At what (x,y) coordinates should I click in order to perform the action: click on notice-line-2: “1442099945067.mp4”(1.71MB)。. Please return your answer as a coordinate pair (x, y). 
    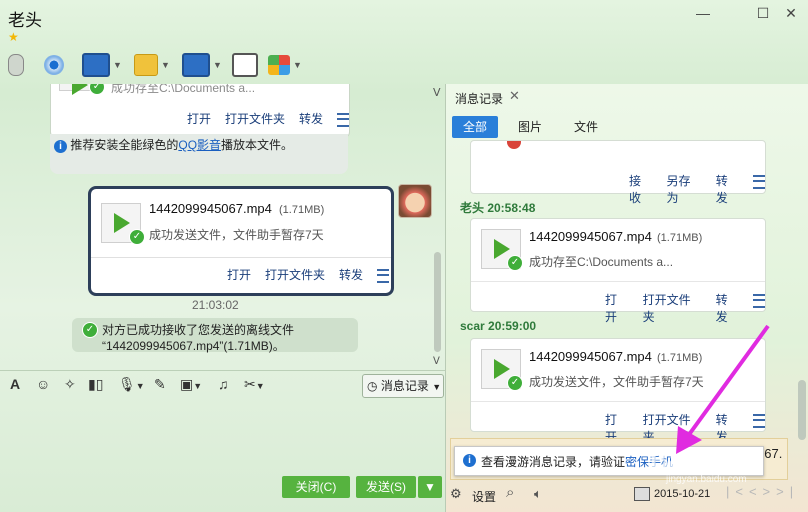
    Looking at the image, I should click on (193, 346).